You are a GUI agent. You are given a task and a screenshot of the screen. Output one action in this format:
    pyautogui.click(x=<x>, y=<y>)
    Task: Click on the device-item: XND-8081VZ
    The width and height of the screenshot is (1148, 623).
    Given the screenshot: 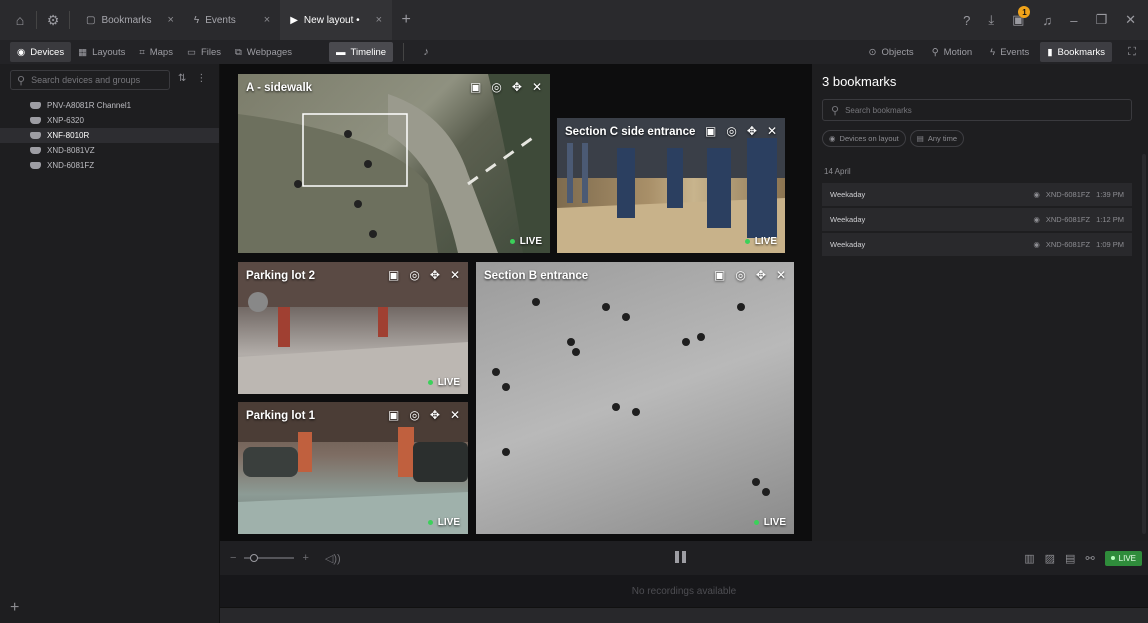 What is the action you would take?
    pyautogui.click(x=109, y=150)
    